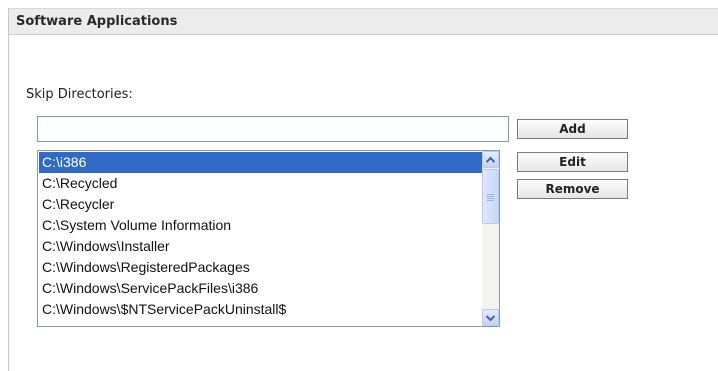  I want to click on list-item: C:\Windows\Installer, so click(260, 246).